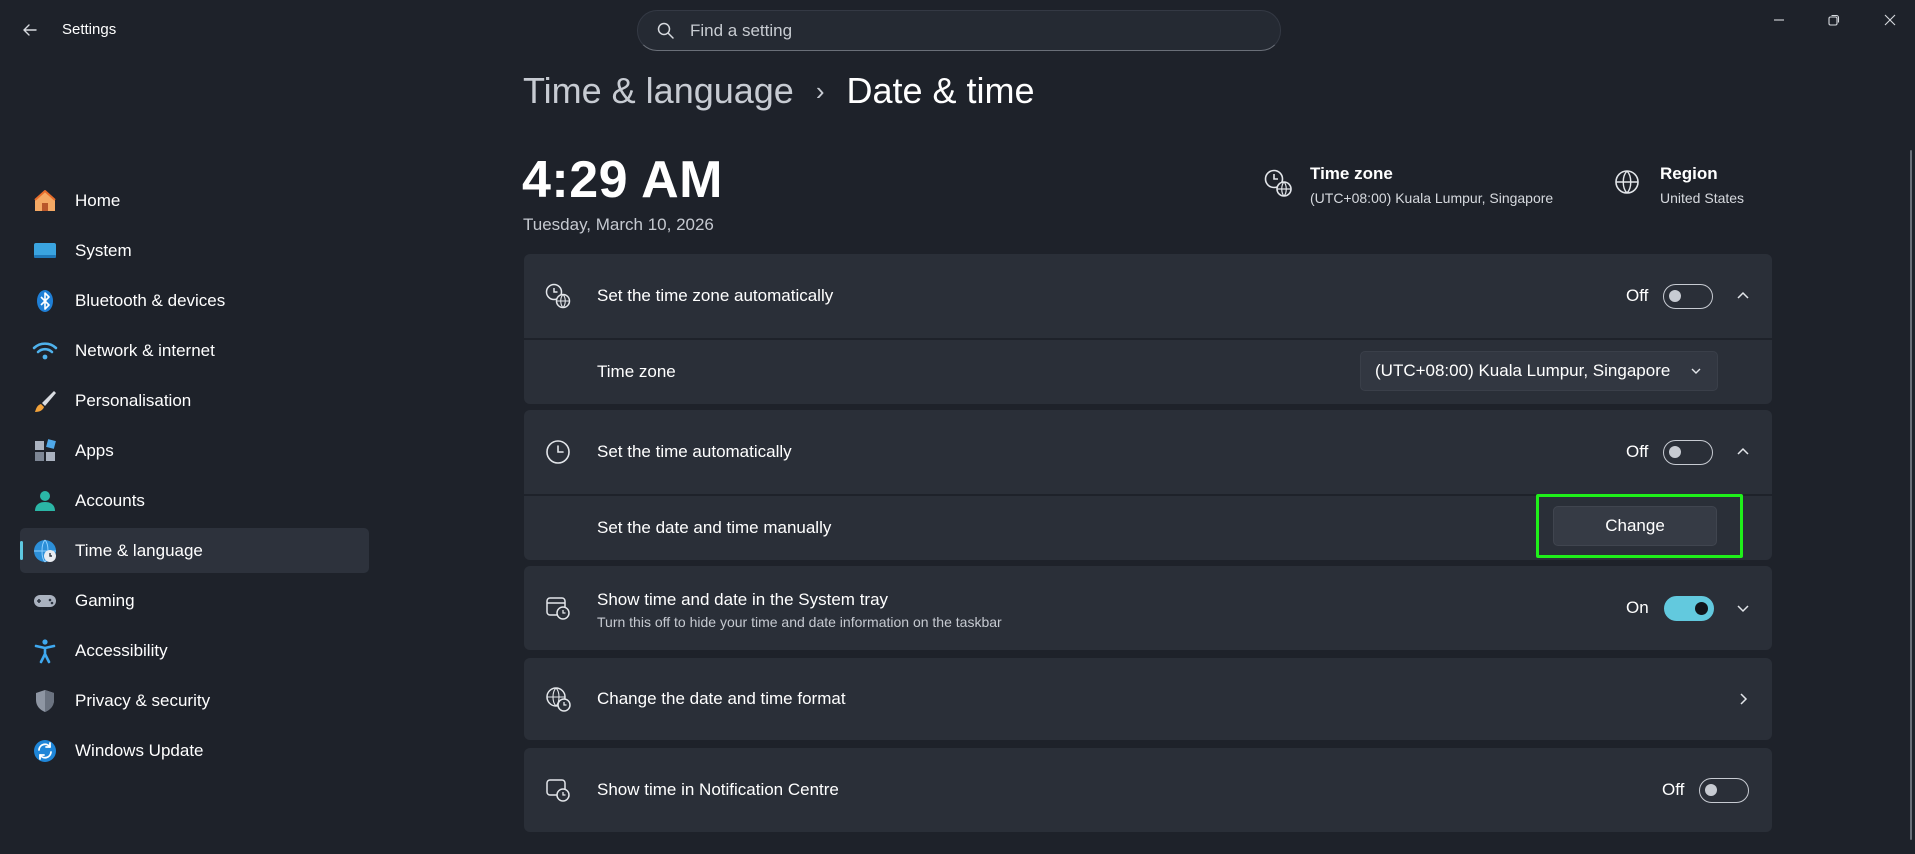 The height and width of the screenshot is (854, 1915). I want to click on timezone-title: Time zone, so click(1351, 173).